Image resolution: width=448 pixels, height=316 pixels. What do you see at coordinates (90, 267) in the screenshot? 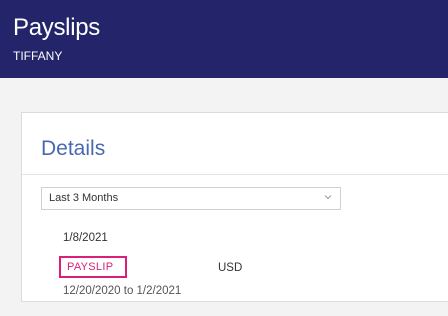
I see `payslip-link-label: PAYSLIP` at bounding box center [90, 267].